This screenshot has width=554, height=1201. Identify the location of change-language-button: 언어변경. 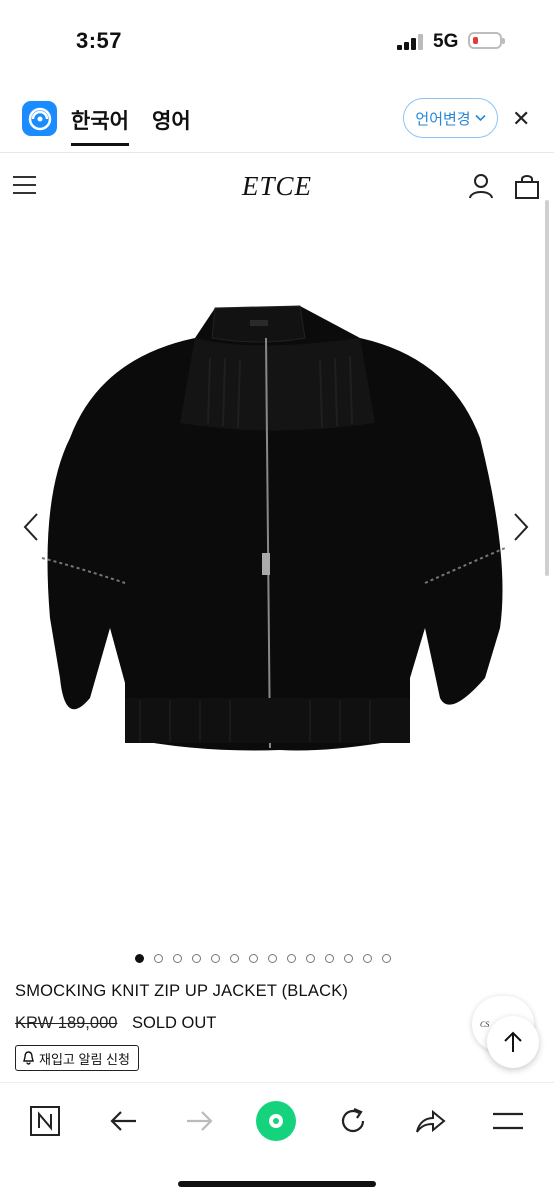
(450, 118).